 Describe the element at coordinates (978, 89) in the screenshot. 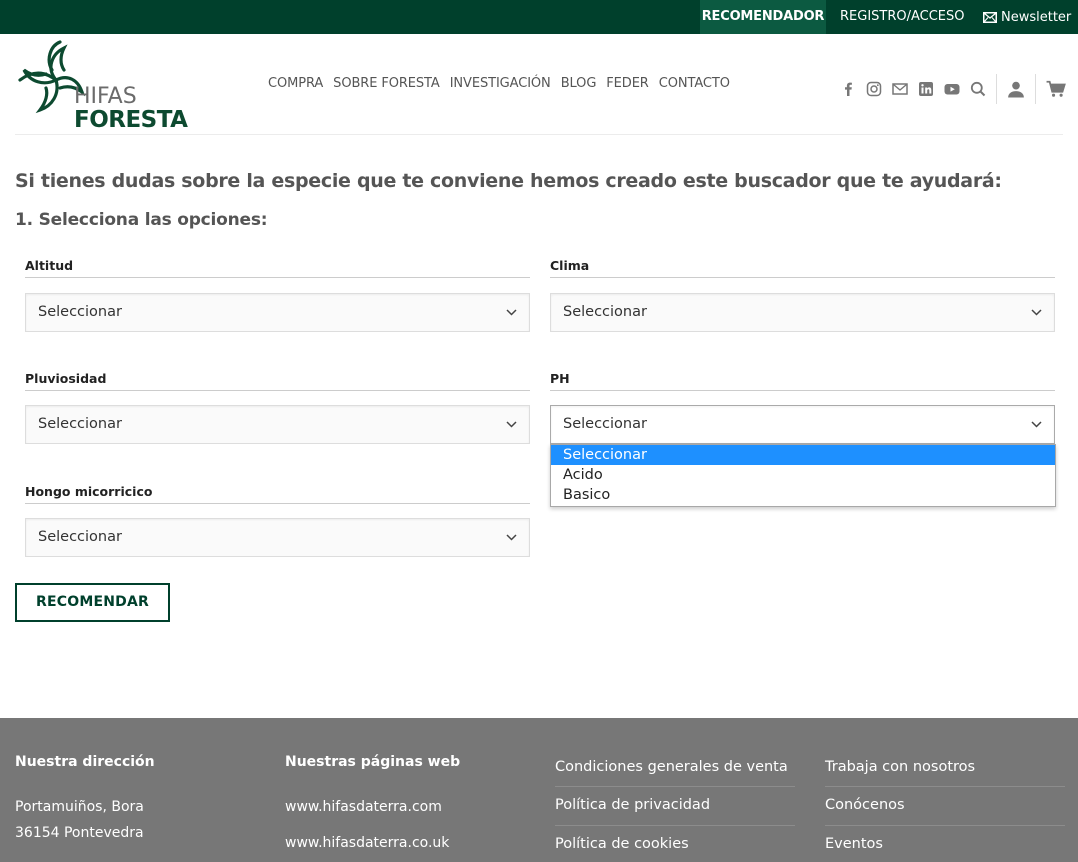

I see `search-icon` at that location.